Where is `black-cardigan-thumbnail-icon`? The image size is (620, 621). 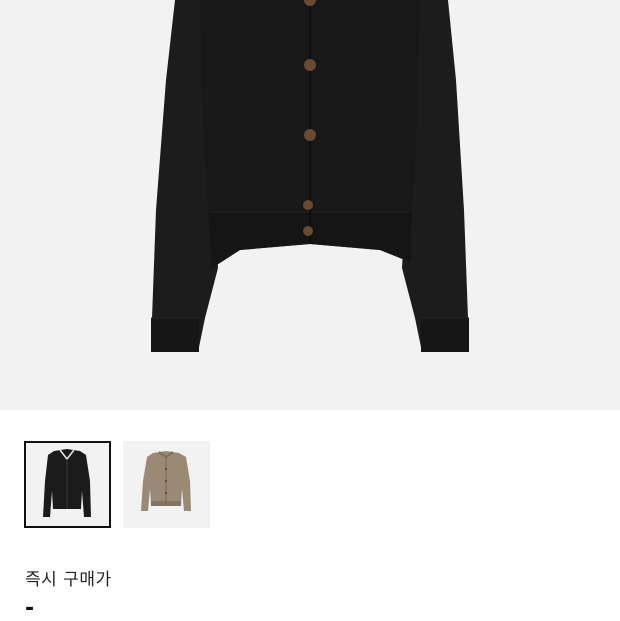
black-cardigan-thumbnail-icon is located at coordinates (67, 483).